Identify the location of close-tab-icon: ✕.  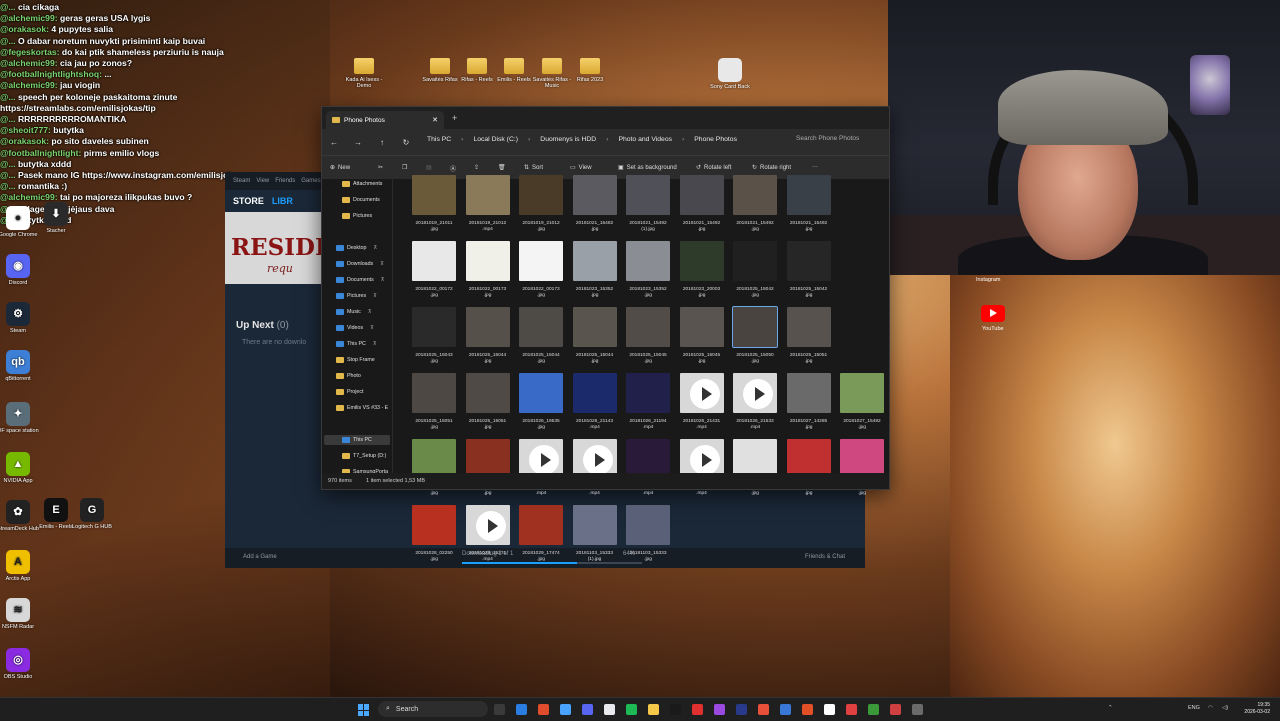
(435, 120).